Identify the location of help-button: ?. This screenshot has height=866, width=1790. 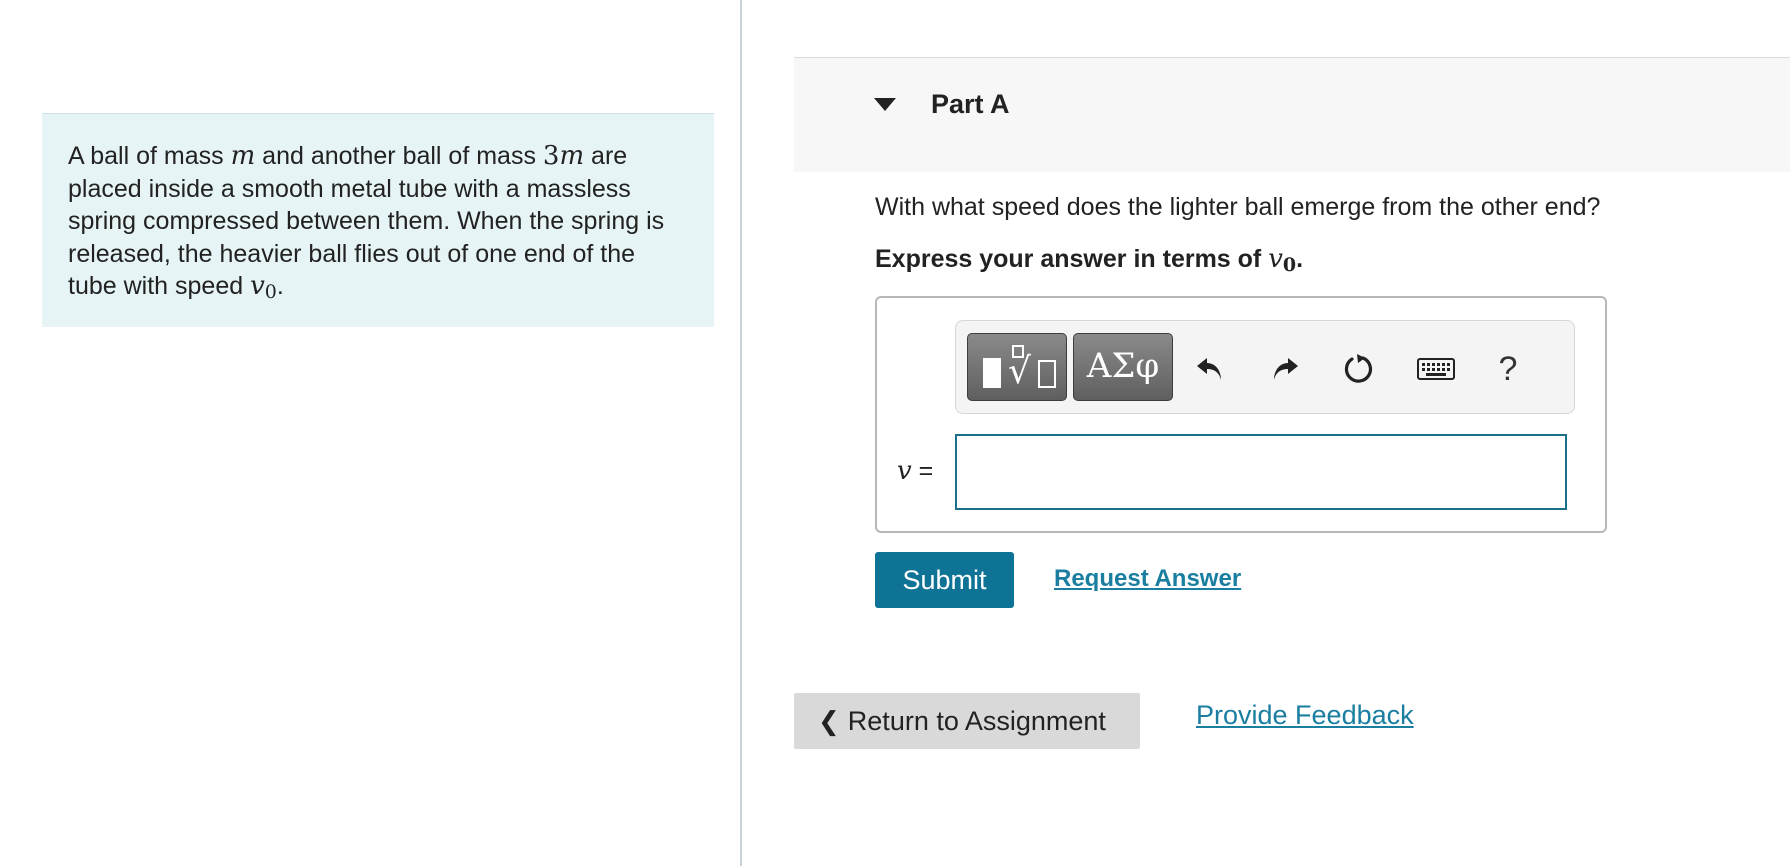
(1508, 369).